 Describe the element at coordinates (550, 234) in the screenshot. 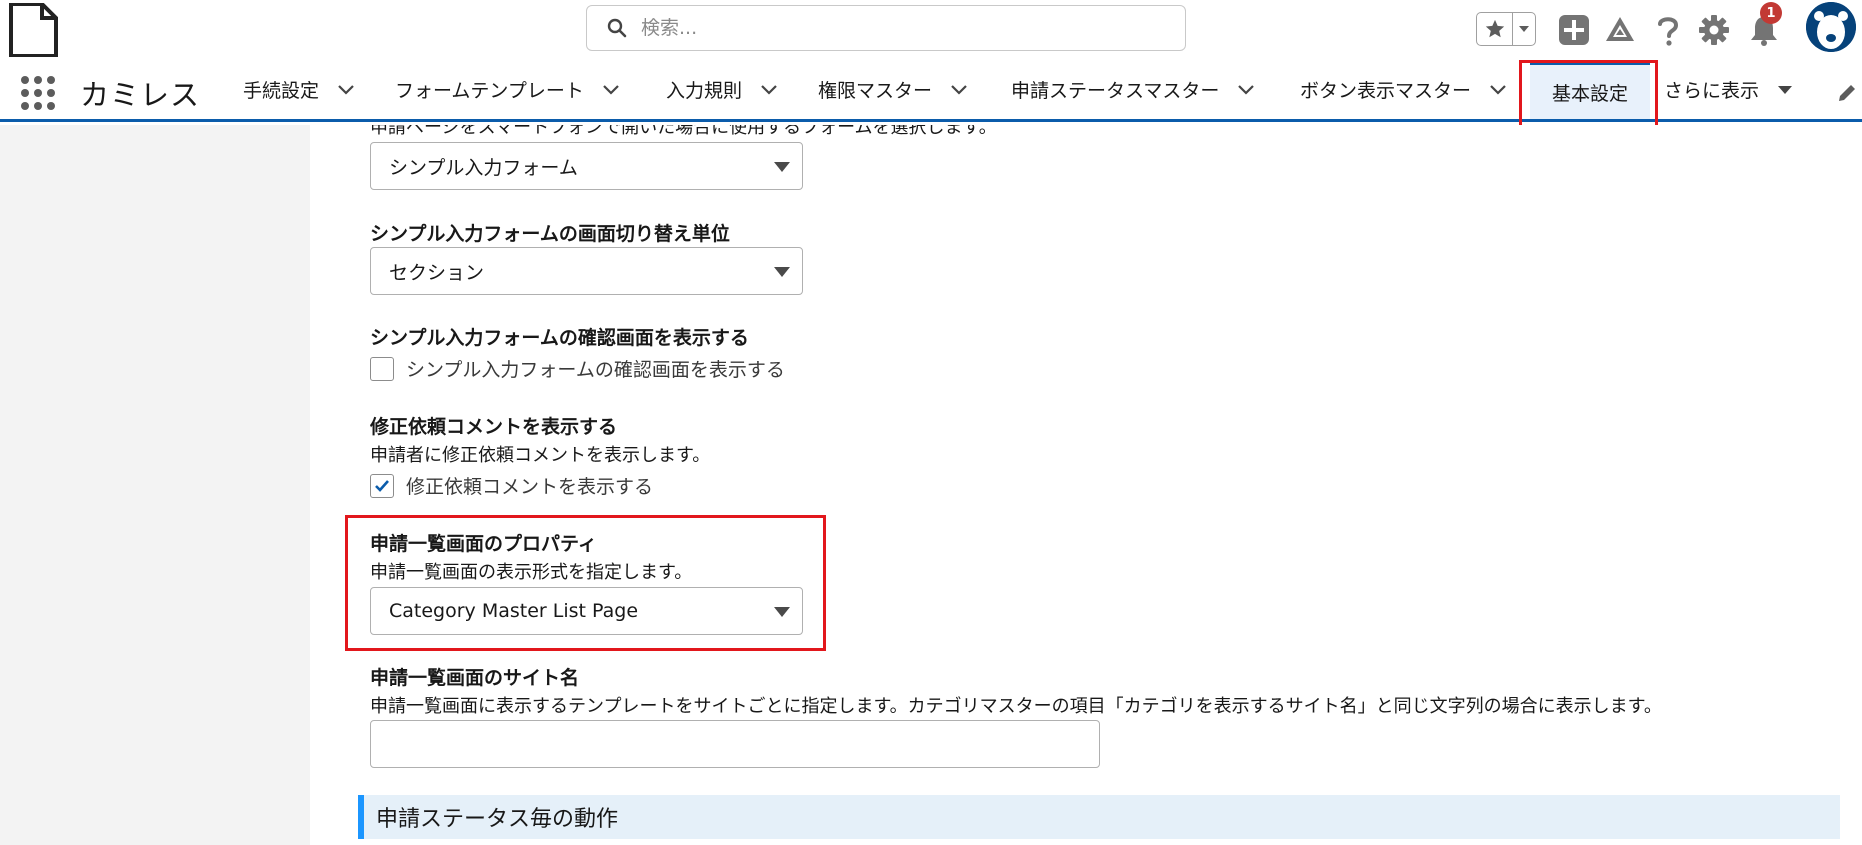

I see `switch-unit-label: シンプル入力フォームの画面切り替え単位` at that location.